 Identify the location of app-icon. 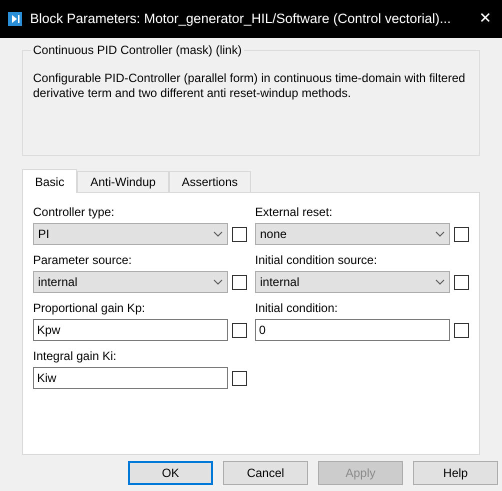
(15, 19).